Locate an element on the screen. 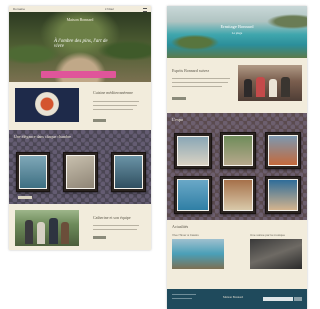  booking-bar is located at coordinates (78, 74).